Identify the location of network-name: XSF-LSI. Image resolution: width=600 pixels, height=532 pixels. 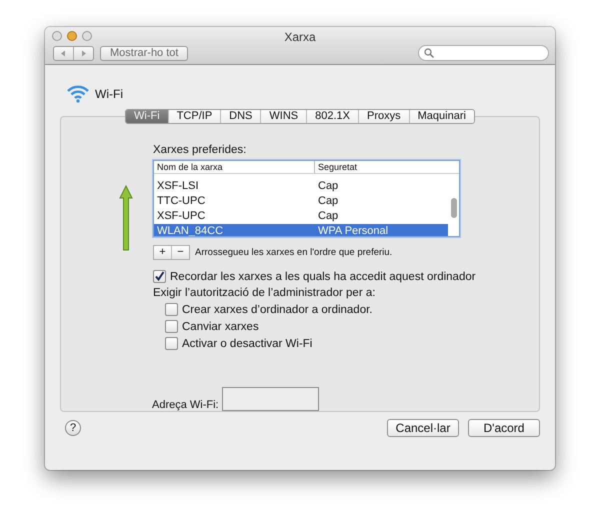
(178, 186).